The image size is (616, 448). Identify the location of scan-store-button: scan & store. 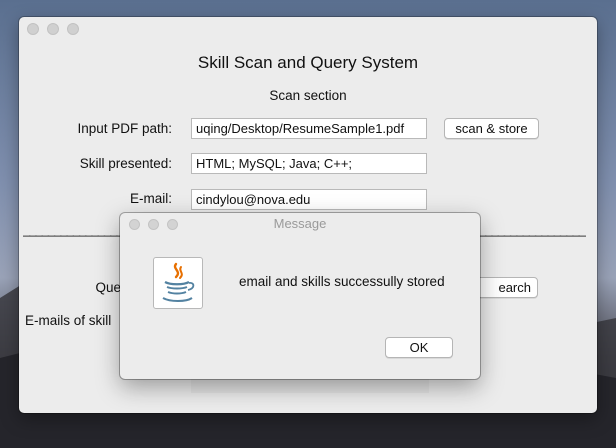
(491, 128).